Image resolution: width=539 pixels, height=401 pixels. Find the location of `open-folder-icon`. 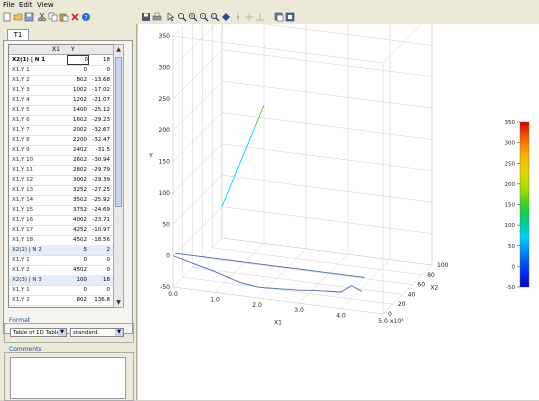

open-folder-icon is located at coordinates (18, 17).